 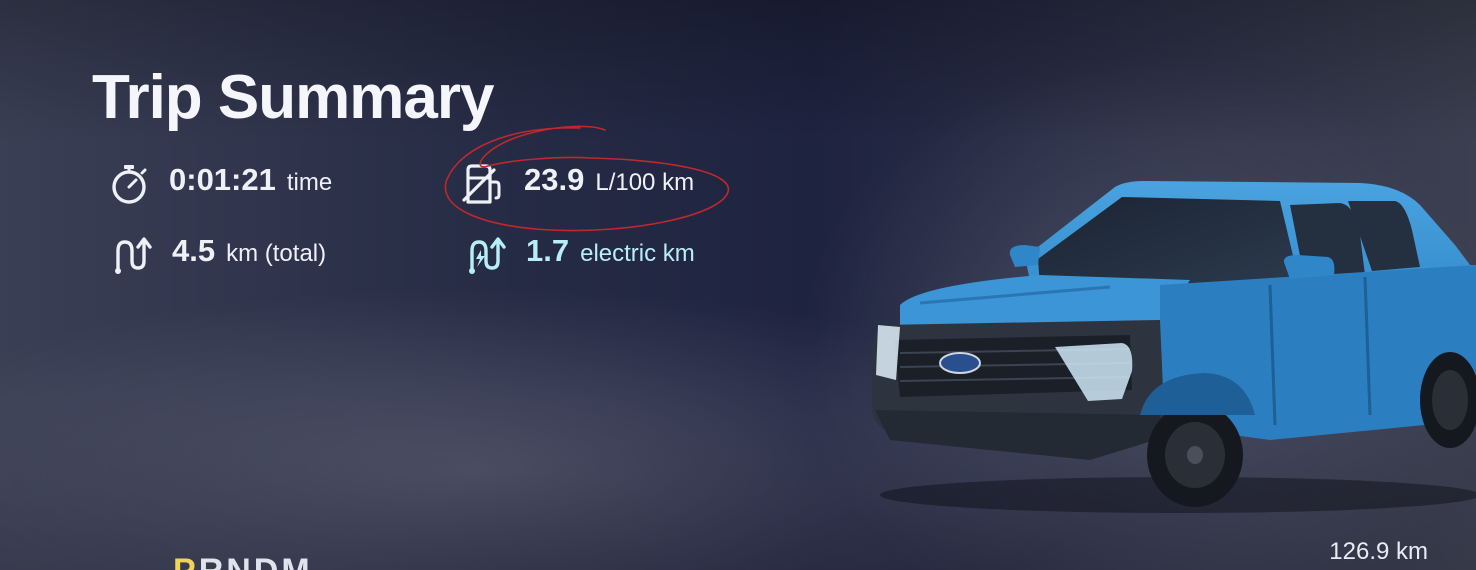 What do you see at coordinates (133, 255) in the screenshot?
I see `route-icon` at bounding box center [133, 255].